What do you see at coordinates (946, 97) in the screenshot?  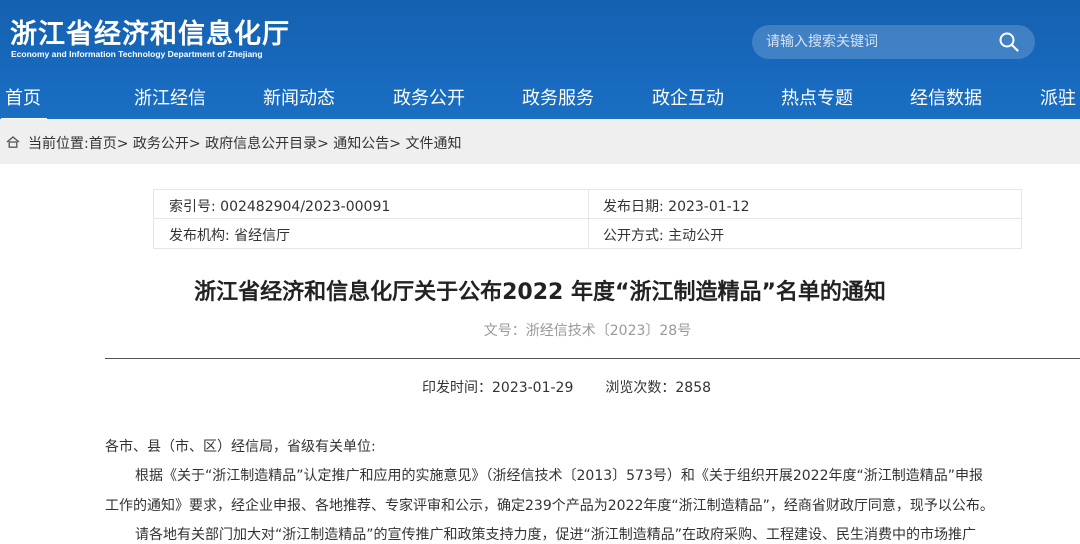 I see `nav-item-data: 经信数据` at bounding box center [946, 97].